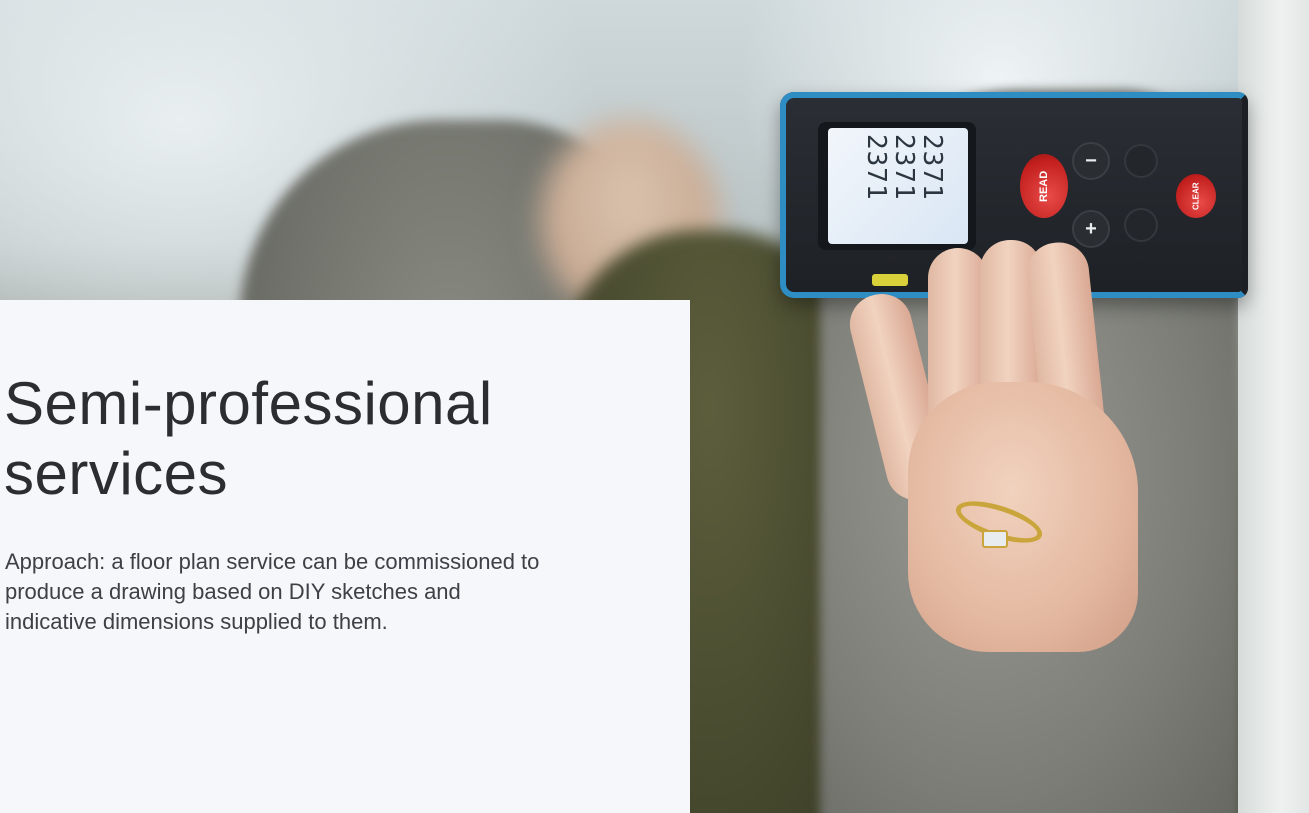 The width and height of the screenshot is (1309, 813). What do you see at coordinates (995, 539) in the screenshot?
I see `ring-stone` at bounding box center [995, 539].